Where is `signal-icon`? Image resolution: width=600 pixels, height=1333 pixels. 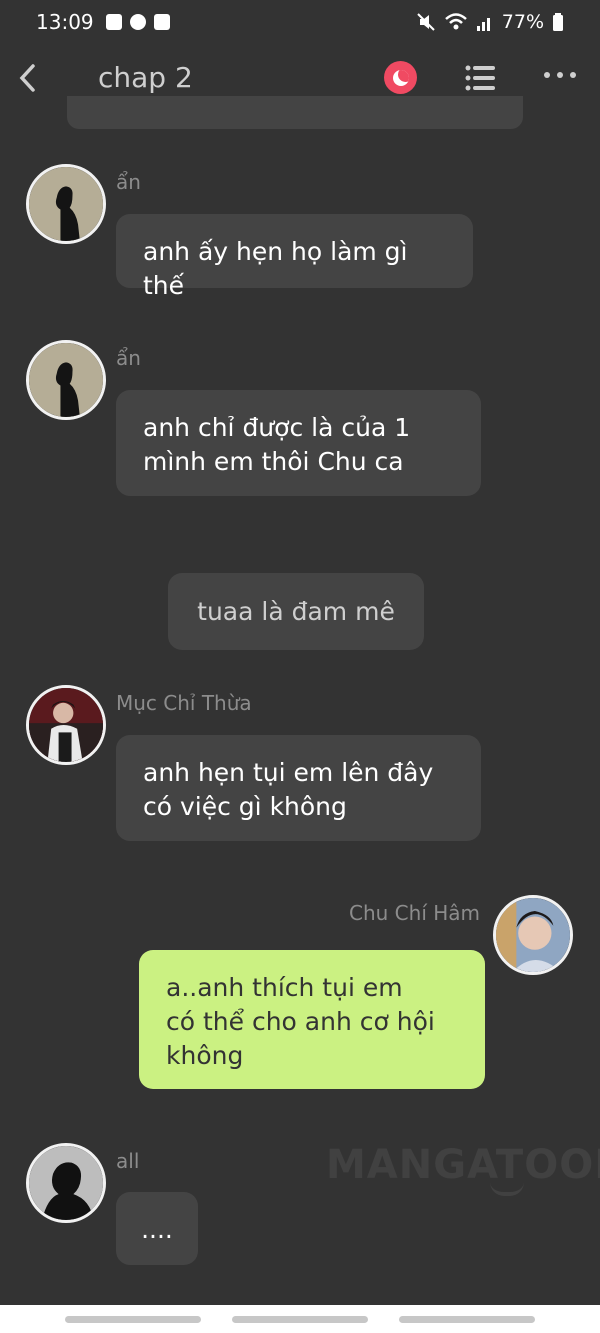 signal-icon is located at coordinates (483, 24).